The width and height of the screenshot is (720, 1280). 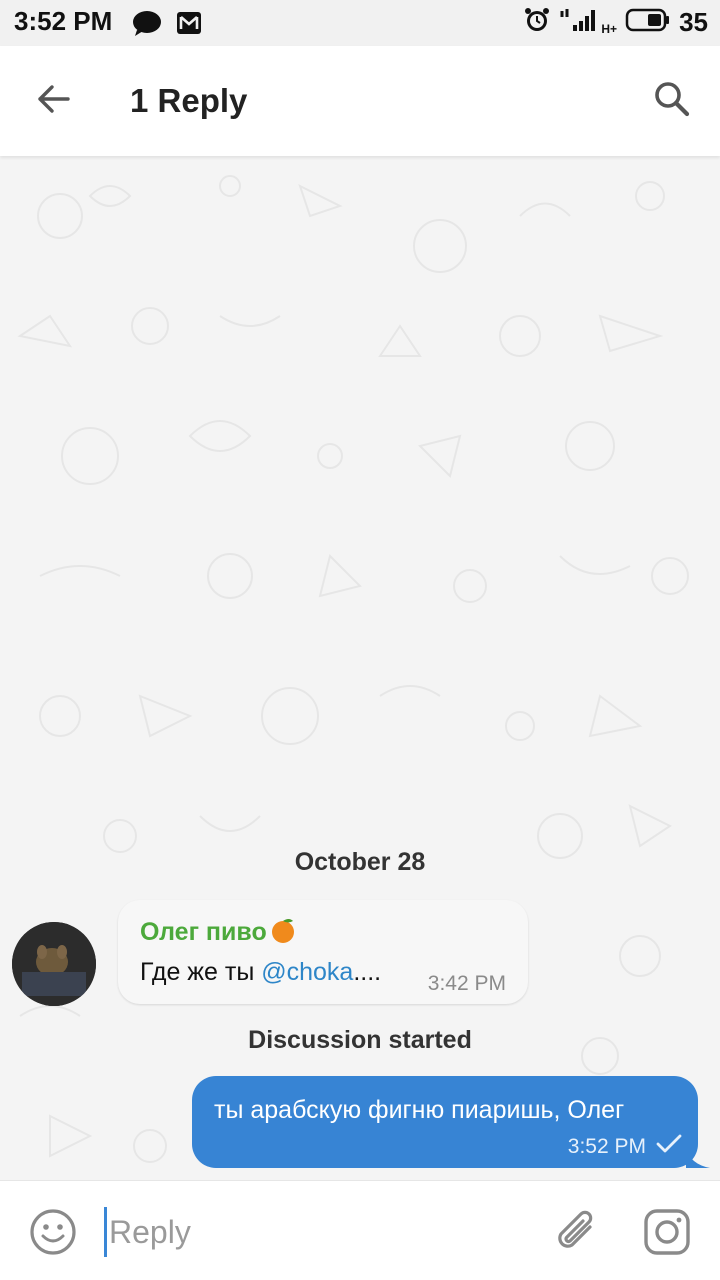 What do you see at coordinates (537, 22) in the screenshot?
I see `alarm-icon` at bounding box center [537, 22].